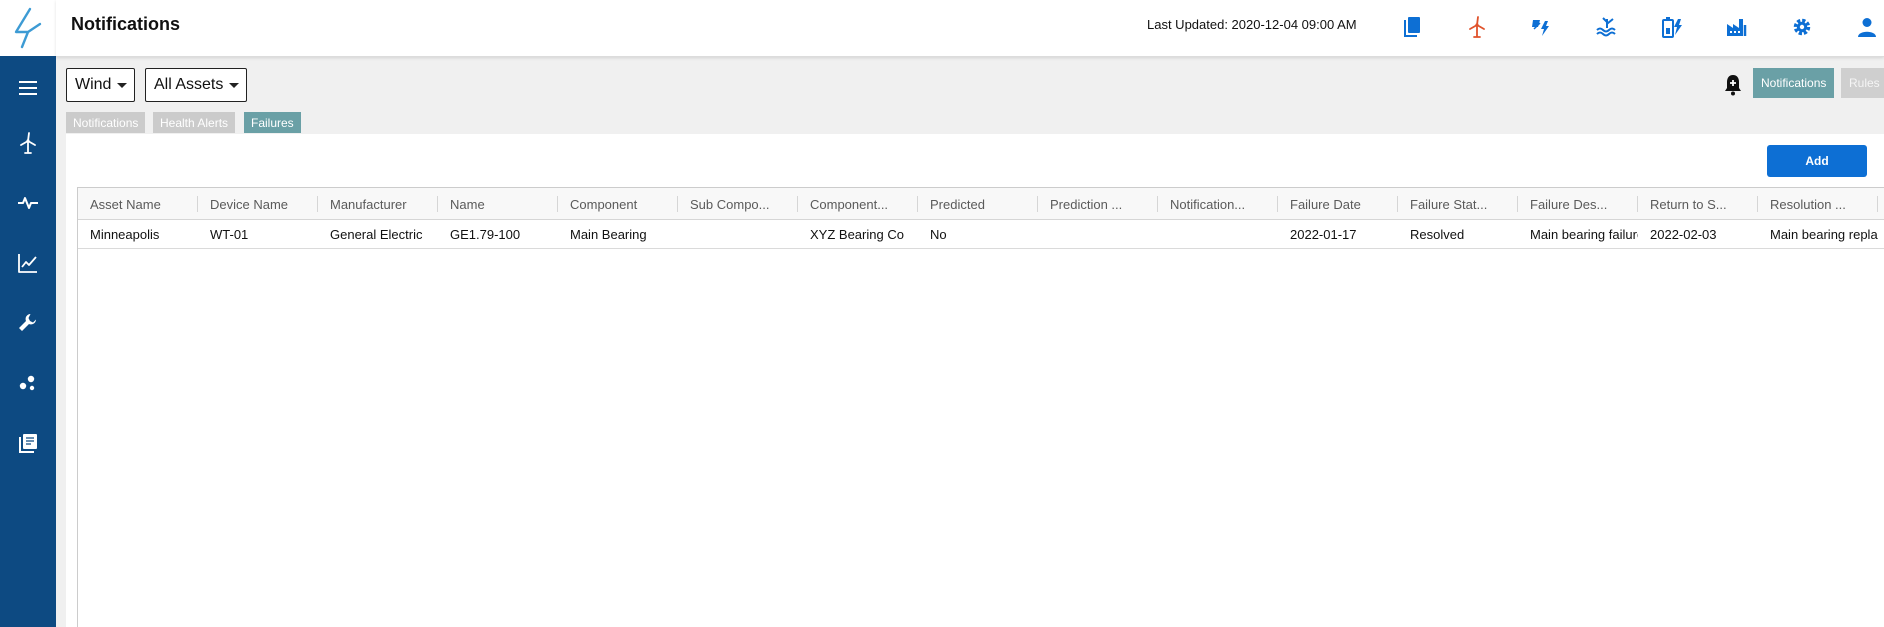 The image size is (1884, 627). I want to click on table-cell: XYZ Bearing Co, so click(857, 234).